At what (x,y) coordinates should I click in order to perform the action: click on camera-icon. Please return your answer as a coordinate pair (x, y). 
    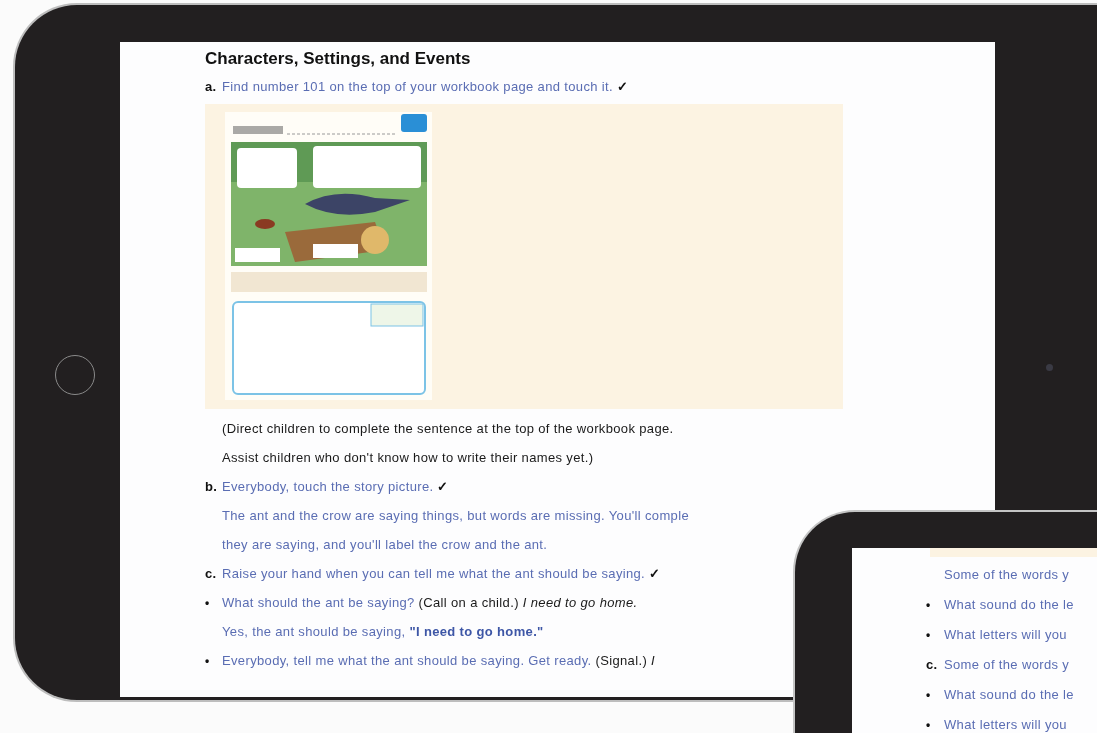
    Looking at the image, I should click on (1049, 367).